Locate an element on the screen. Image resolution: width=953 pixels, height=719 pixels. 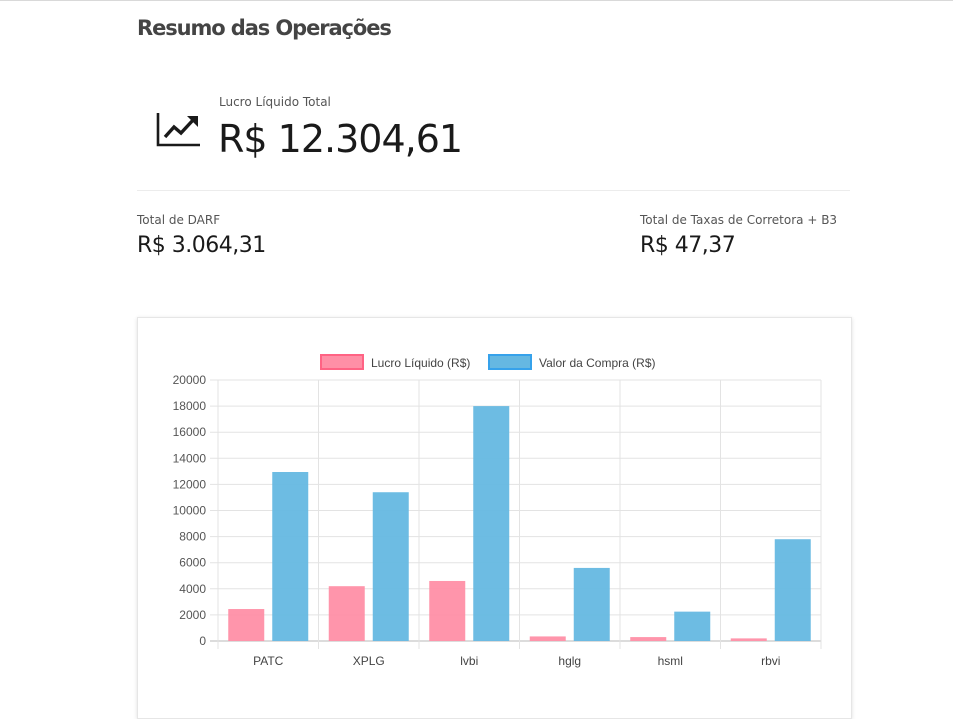
legend-swatch-profit is located at coordinates (342, 362).